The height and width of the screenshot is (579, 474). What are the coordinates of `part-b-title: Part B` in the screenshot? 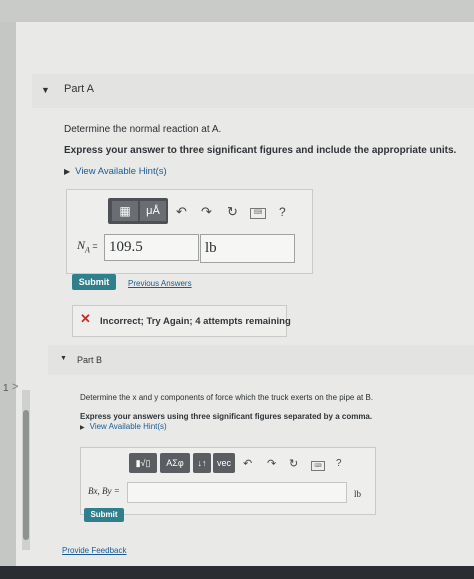 It's located at (90, 360).